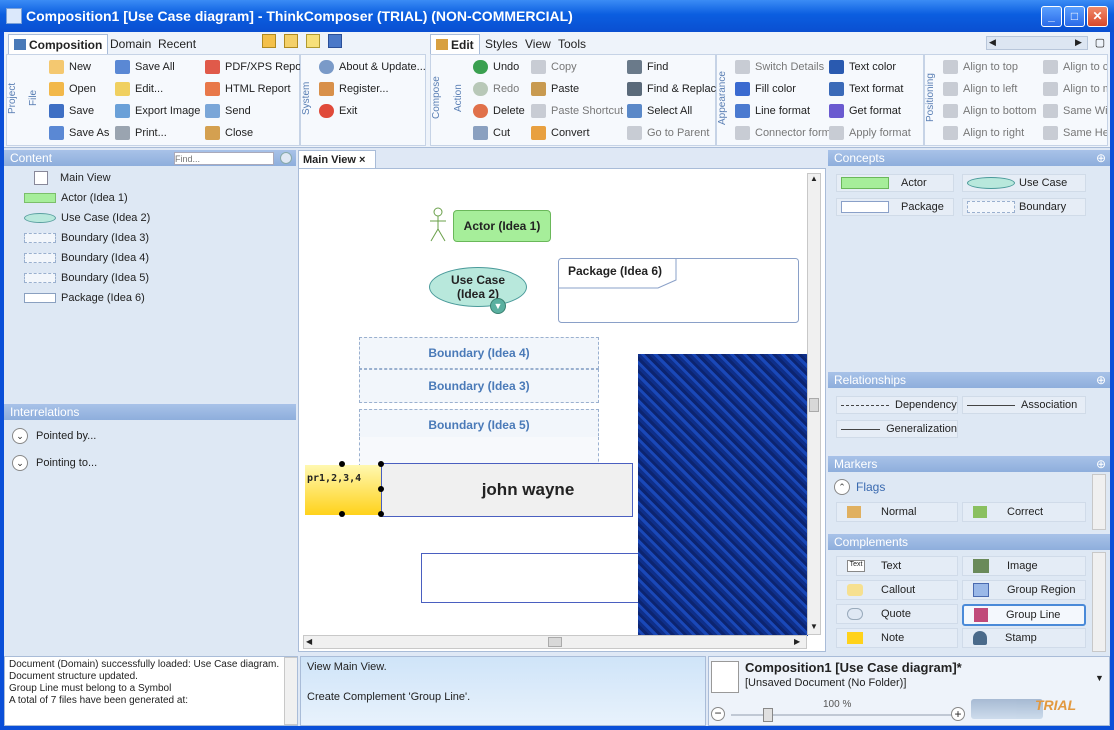  Describe the element at coordinates (256, 67) in the screenshot. I see `pdf-report-button: PDF/XPS Report` at that location.